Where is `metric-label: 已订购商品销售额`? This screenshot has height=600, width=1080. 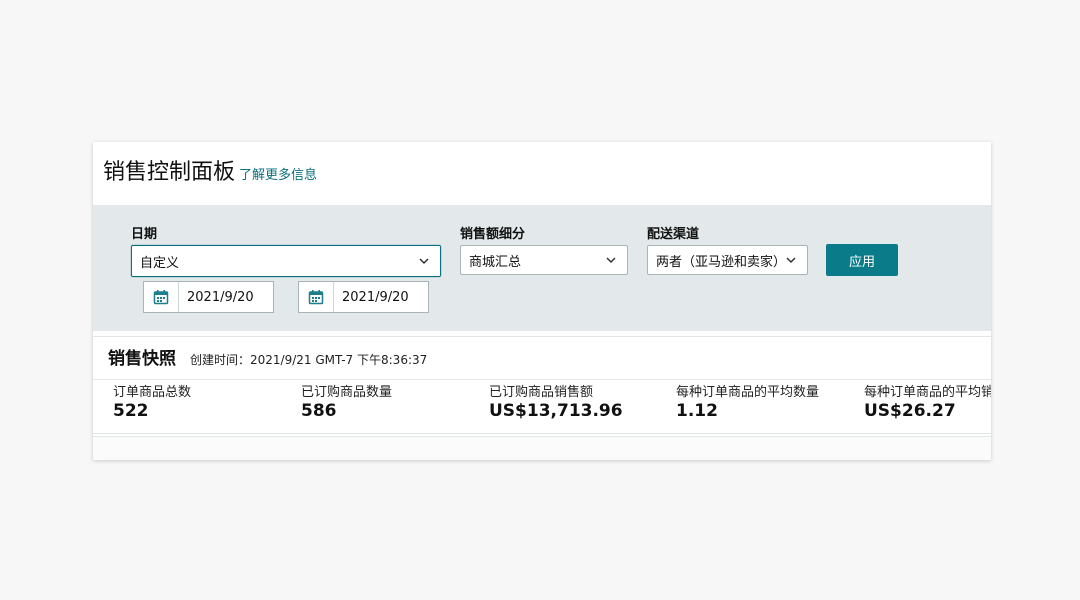
metric-label: 已订购商品销售额 is located at coordinates (541, 392).